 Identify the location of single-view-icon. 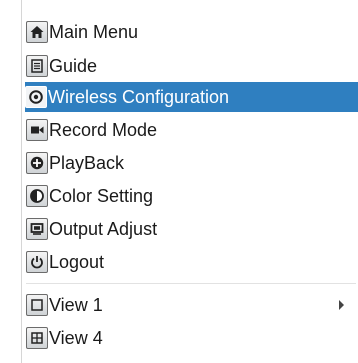
(37, 305).